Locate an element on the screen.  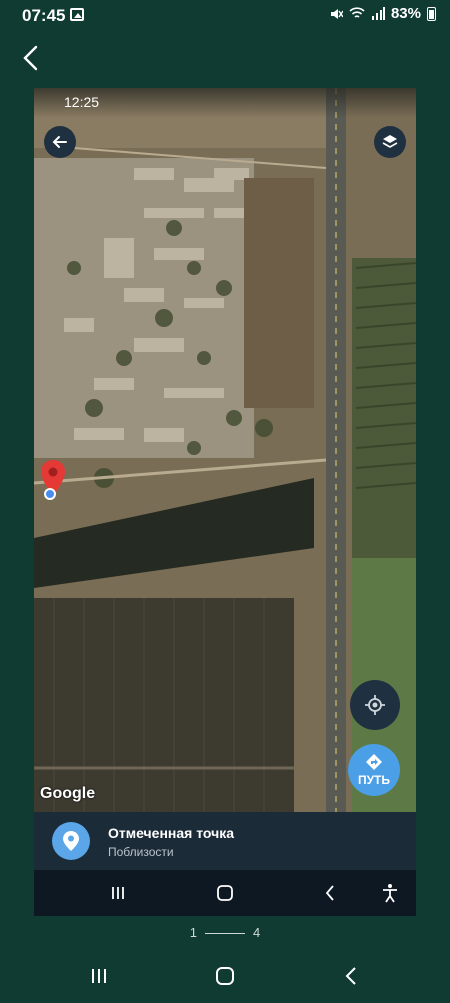
battery-icon is located at coordinates (431, 13).